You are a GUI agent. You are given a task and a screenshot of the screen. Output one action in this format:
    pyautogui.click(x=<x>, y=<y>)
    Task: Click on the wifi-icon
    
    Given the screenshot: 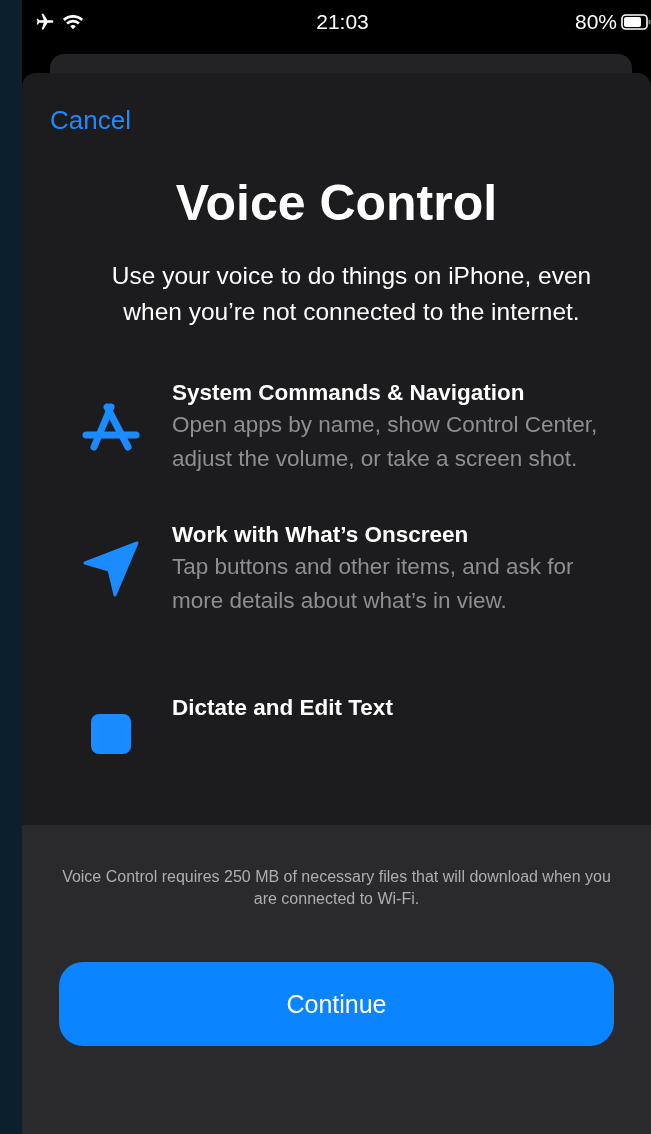 What is the action you would take?
    pyautogui.click(x=73, y=22)
    